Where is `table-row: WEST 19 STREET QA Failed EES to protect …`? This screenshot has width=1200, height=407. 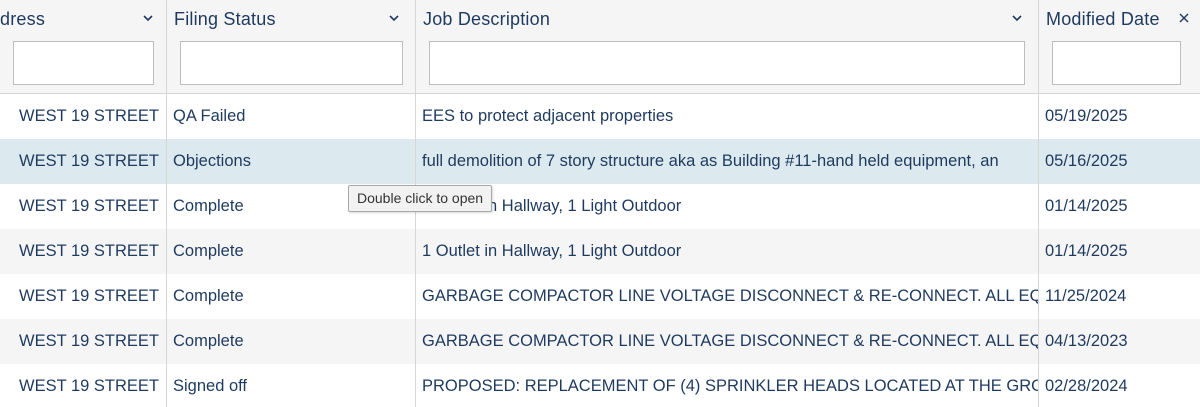
table-row: WEST 19 STREET QA Failed EES to protect … is located at coordinates (600, 116).